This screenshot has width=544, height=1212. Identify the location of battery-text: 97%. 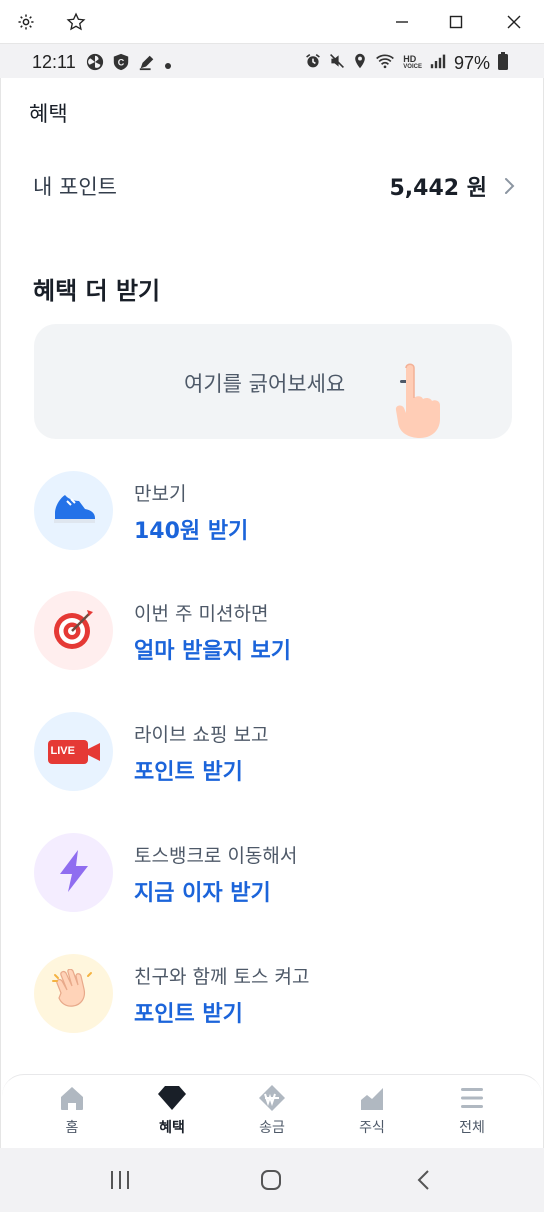
(471, 62).